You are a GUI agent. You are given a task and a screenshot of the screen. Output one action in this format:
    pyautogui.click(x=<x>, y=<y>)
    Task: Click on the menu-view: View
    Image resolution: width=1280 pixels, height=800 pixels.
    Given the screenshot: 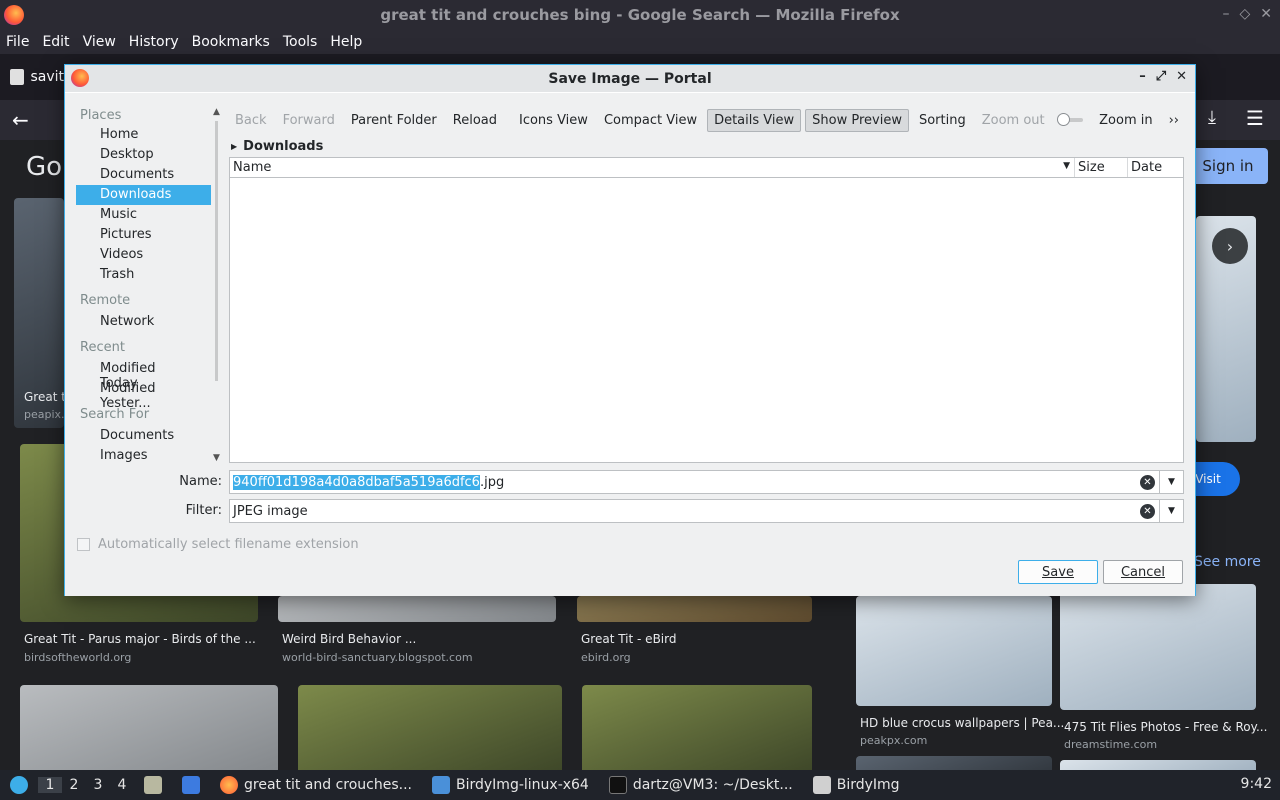 What is the action you would take?
    pyautogui.click(x=99, y=42)
    